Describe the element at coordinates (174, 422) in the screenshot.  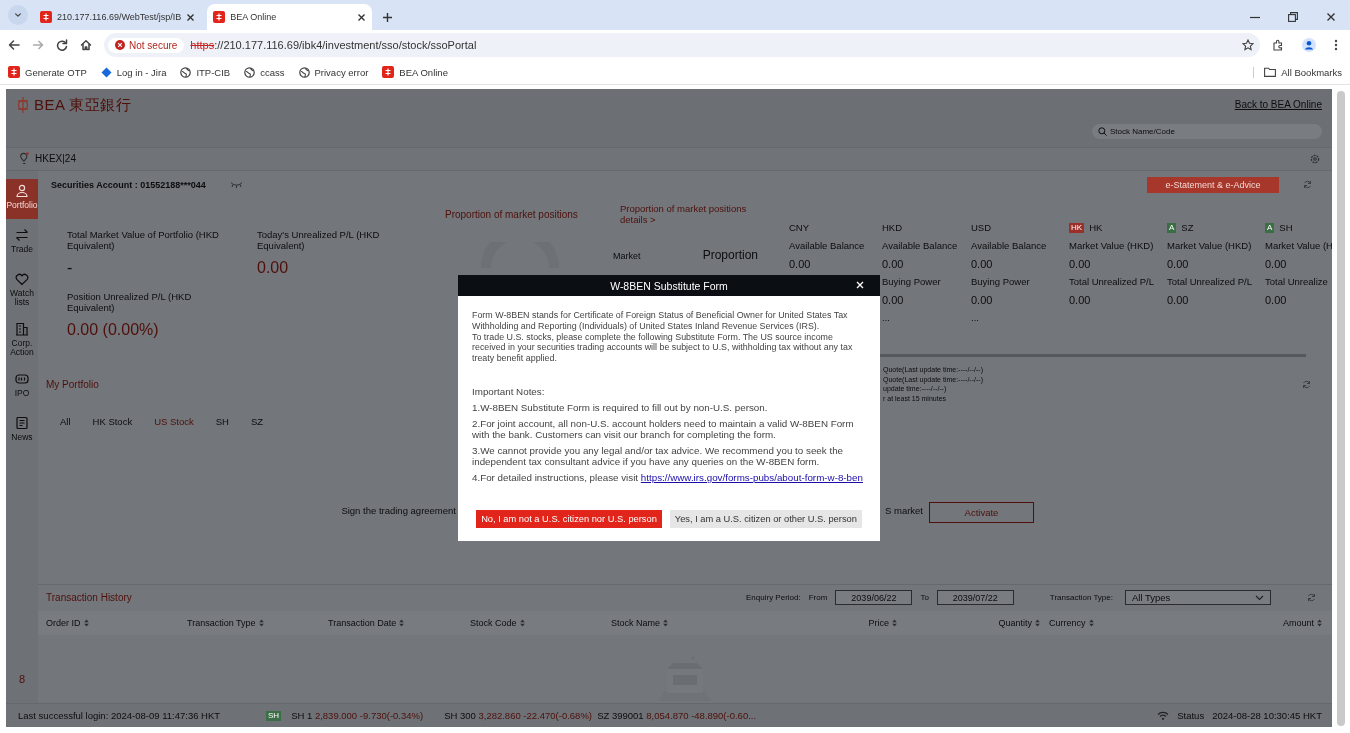
I see `market-tab: US Stock` at that location.